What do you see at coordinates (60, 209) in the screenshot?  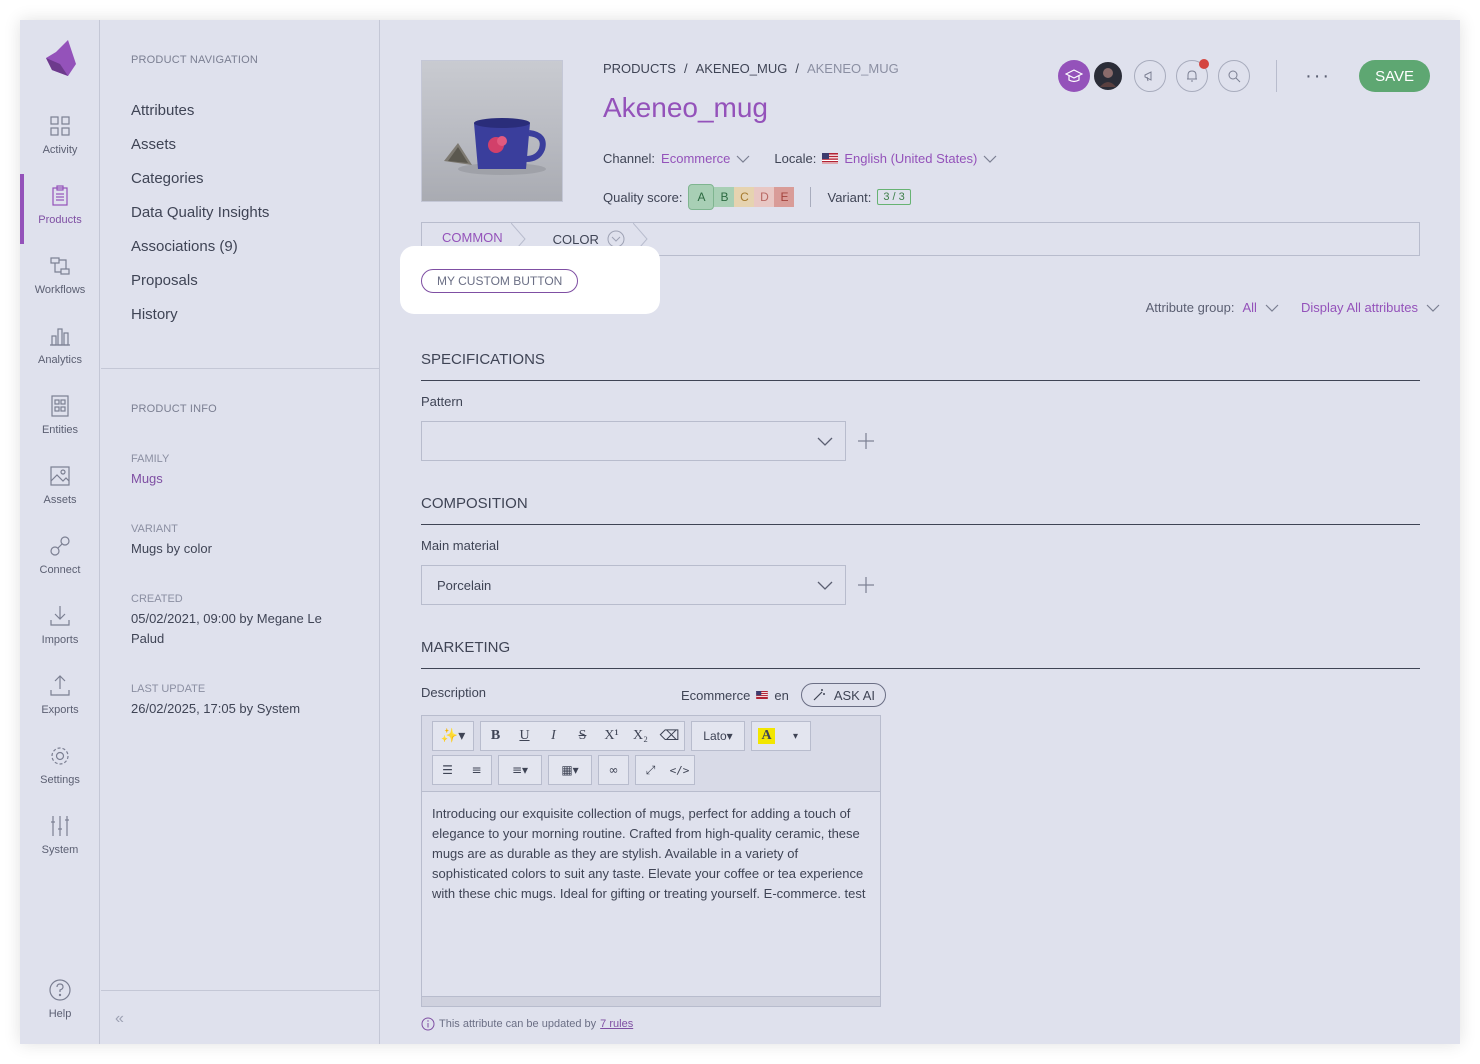 I see `nav-products: Products` at bounding box center [60, 209].